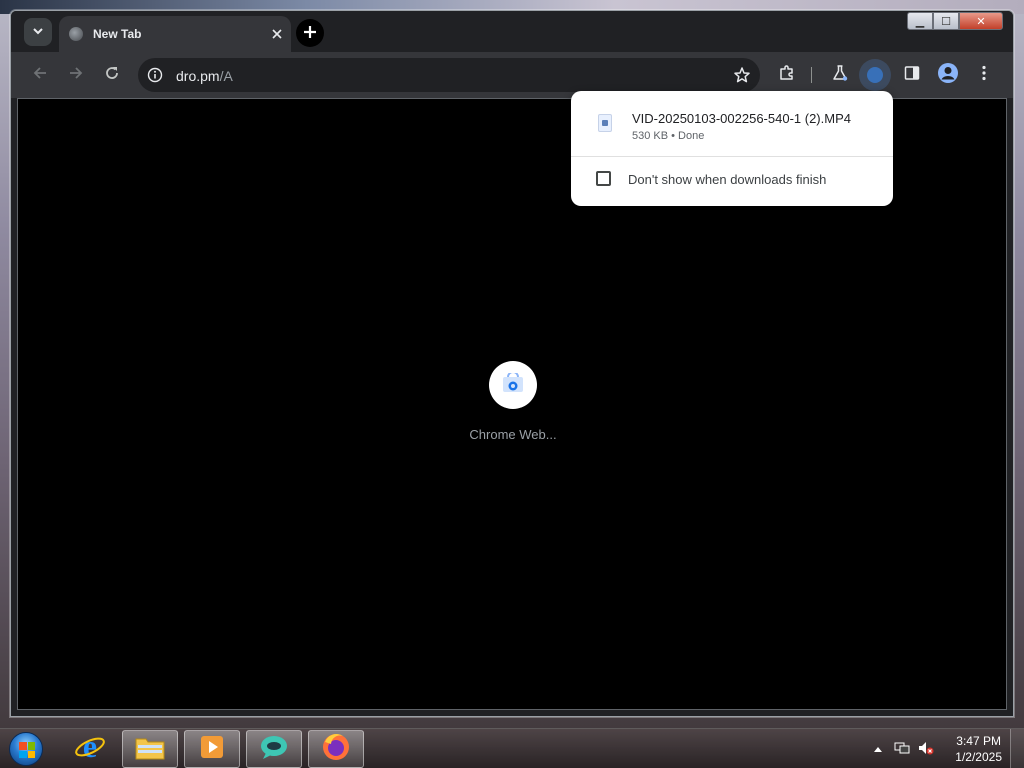 This screenshot has height=768, width=1024. I want to click on chat-bubble-icon, so click(274, 749).